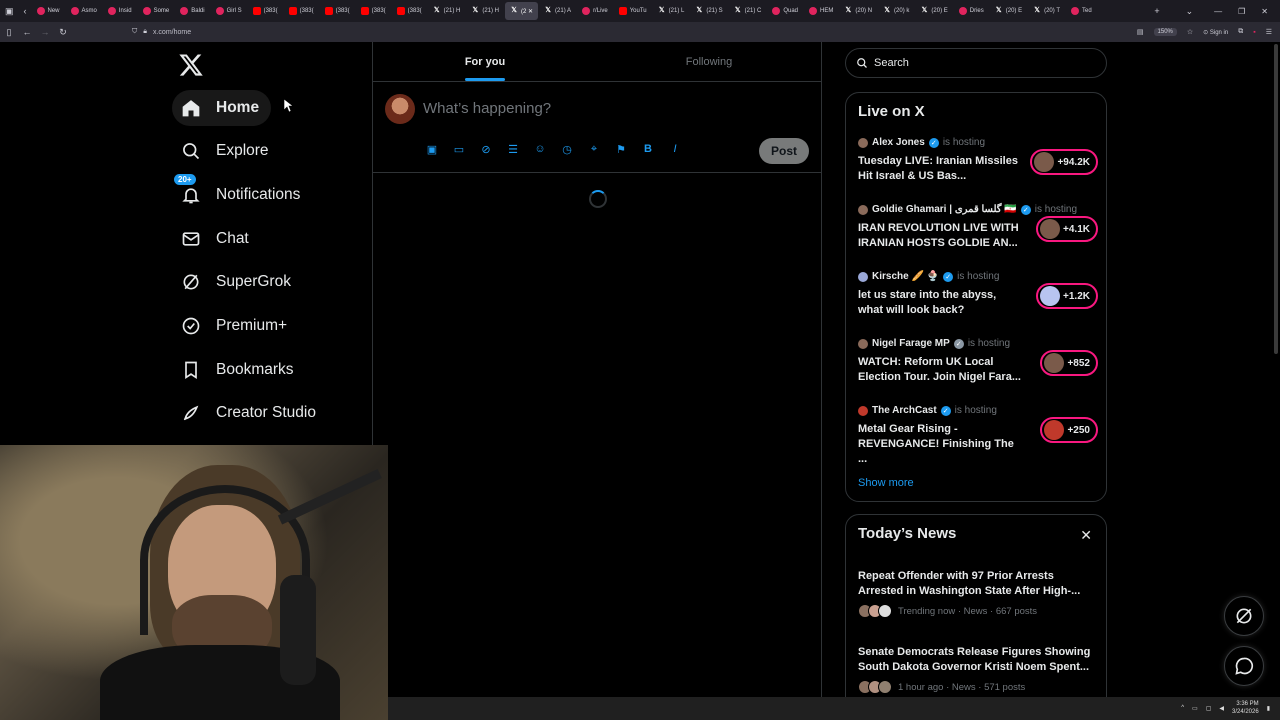 This screenshot has height=720, width=1280. Describe the element at coordinates (784, 151) in the screenshot. I see `post-button: Post` at that location.